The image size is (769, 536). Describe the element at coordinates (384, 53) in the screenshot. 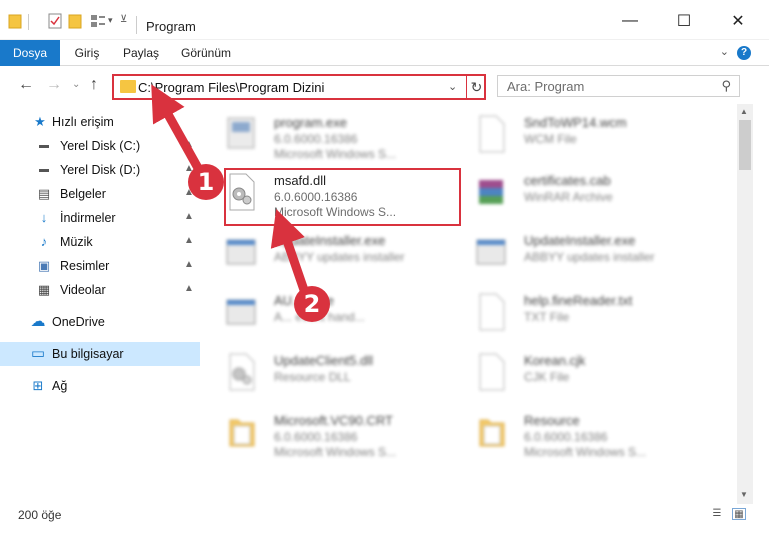

I see `ribbon: Dosya Giriş Paylaş Görünüm ⌄ ?` at that location.